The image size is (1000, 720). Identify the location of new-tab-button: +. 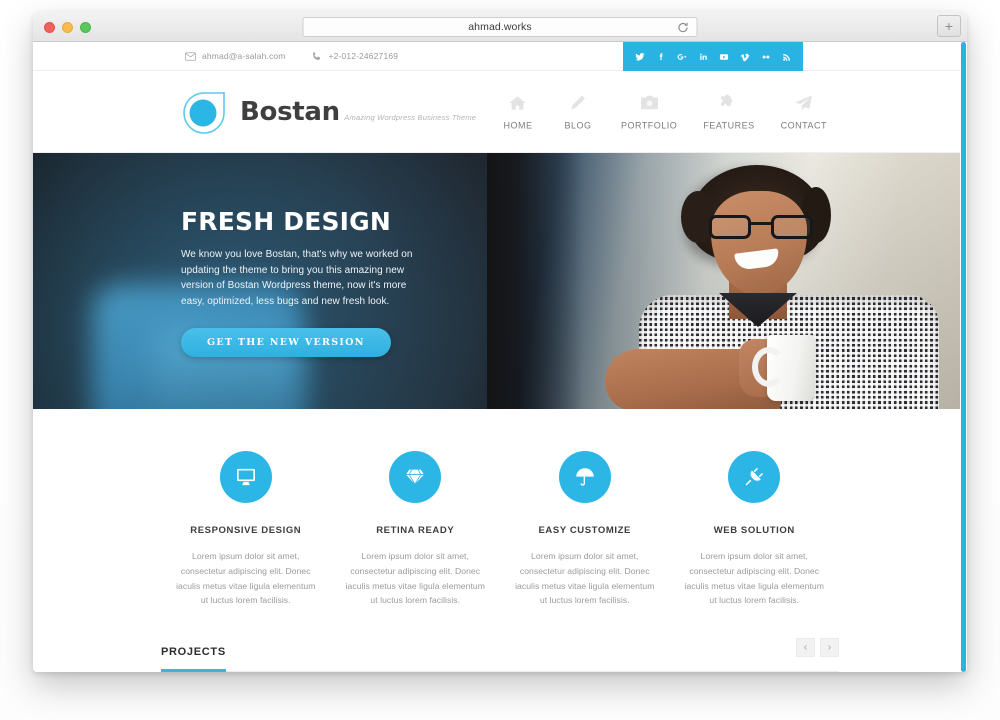
(949, 26).